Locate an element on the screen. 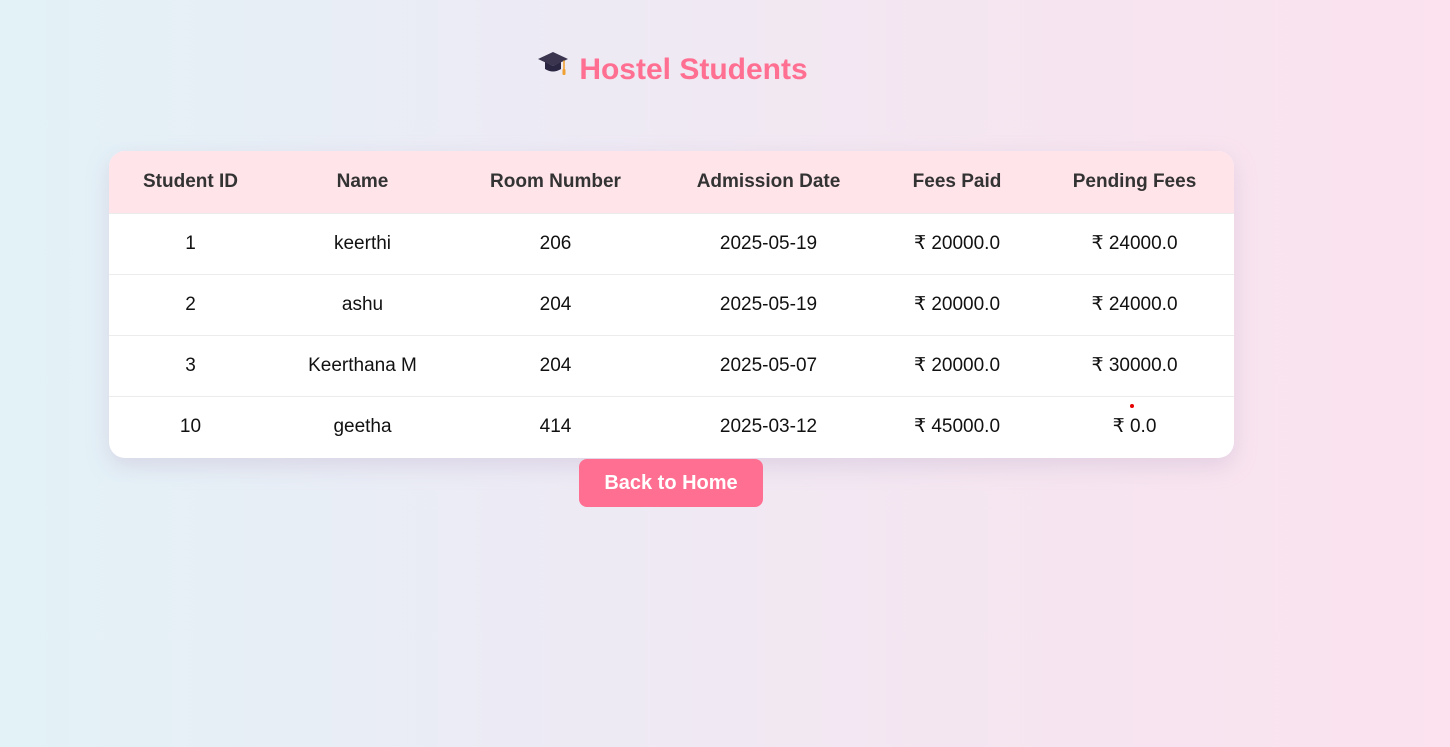 The width and height of the screenshot is (1450, 747). cell-name: geetha is located at coordinates (362, 426).